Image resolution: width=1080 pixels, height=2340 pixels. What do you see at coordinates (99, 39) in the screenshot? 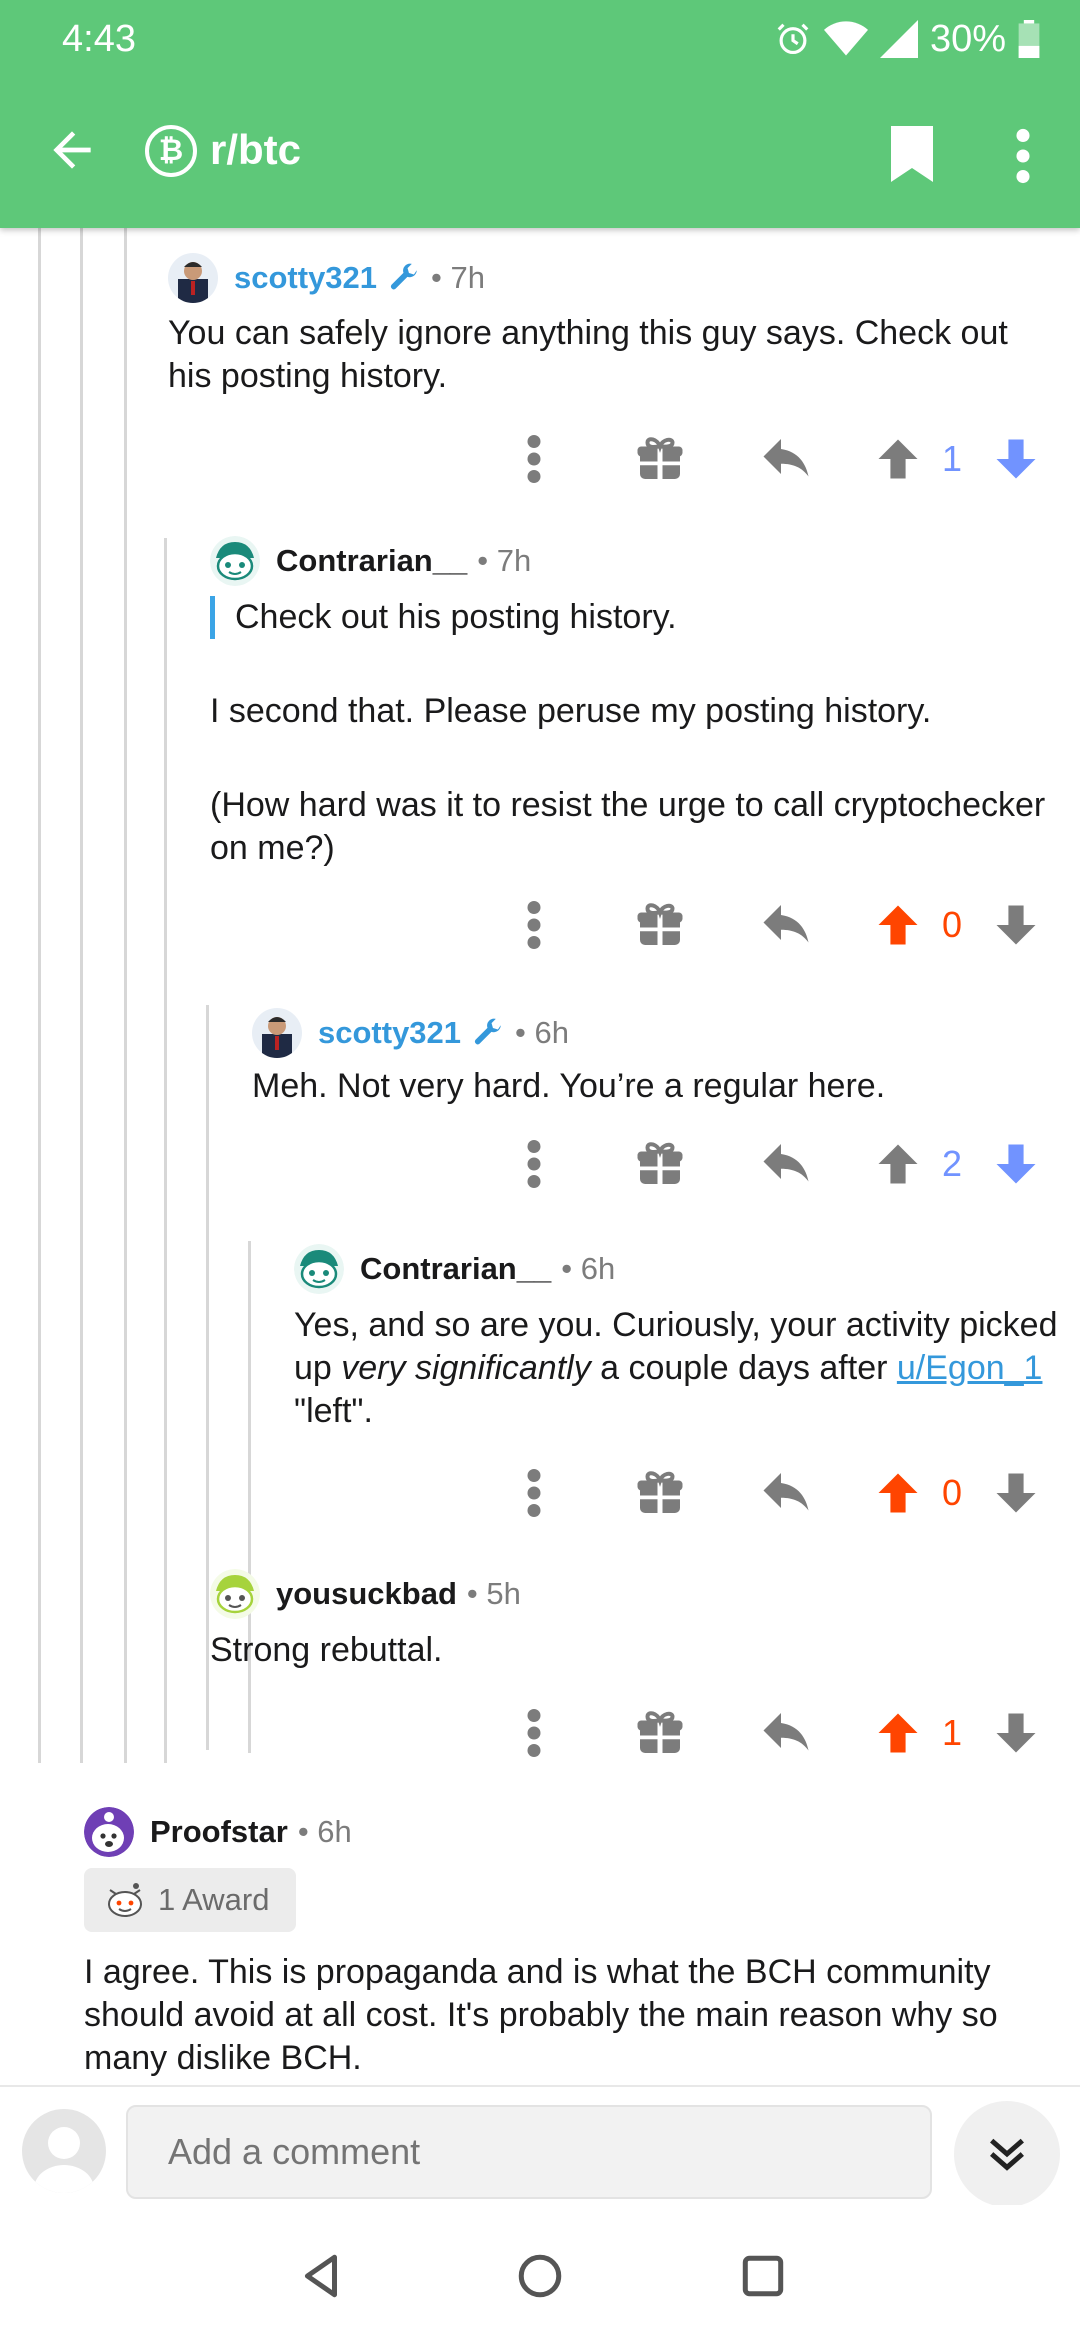
I see `status-time: 4:43` at bounding box center [99, 39].